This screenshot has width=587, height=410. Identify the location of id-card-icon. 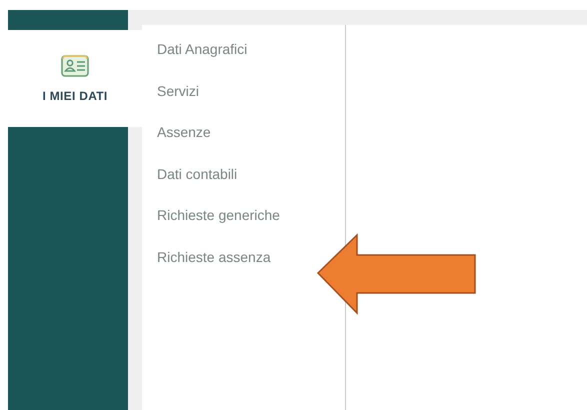
(75, 65).